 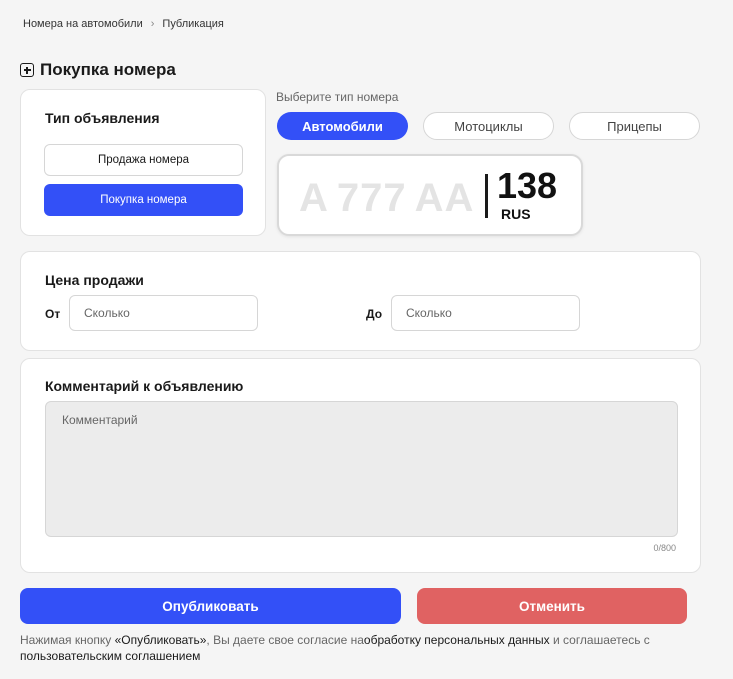 I want to click on consent-middle2: и соглашаетесь с, so click(x=599, y=640).